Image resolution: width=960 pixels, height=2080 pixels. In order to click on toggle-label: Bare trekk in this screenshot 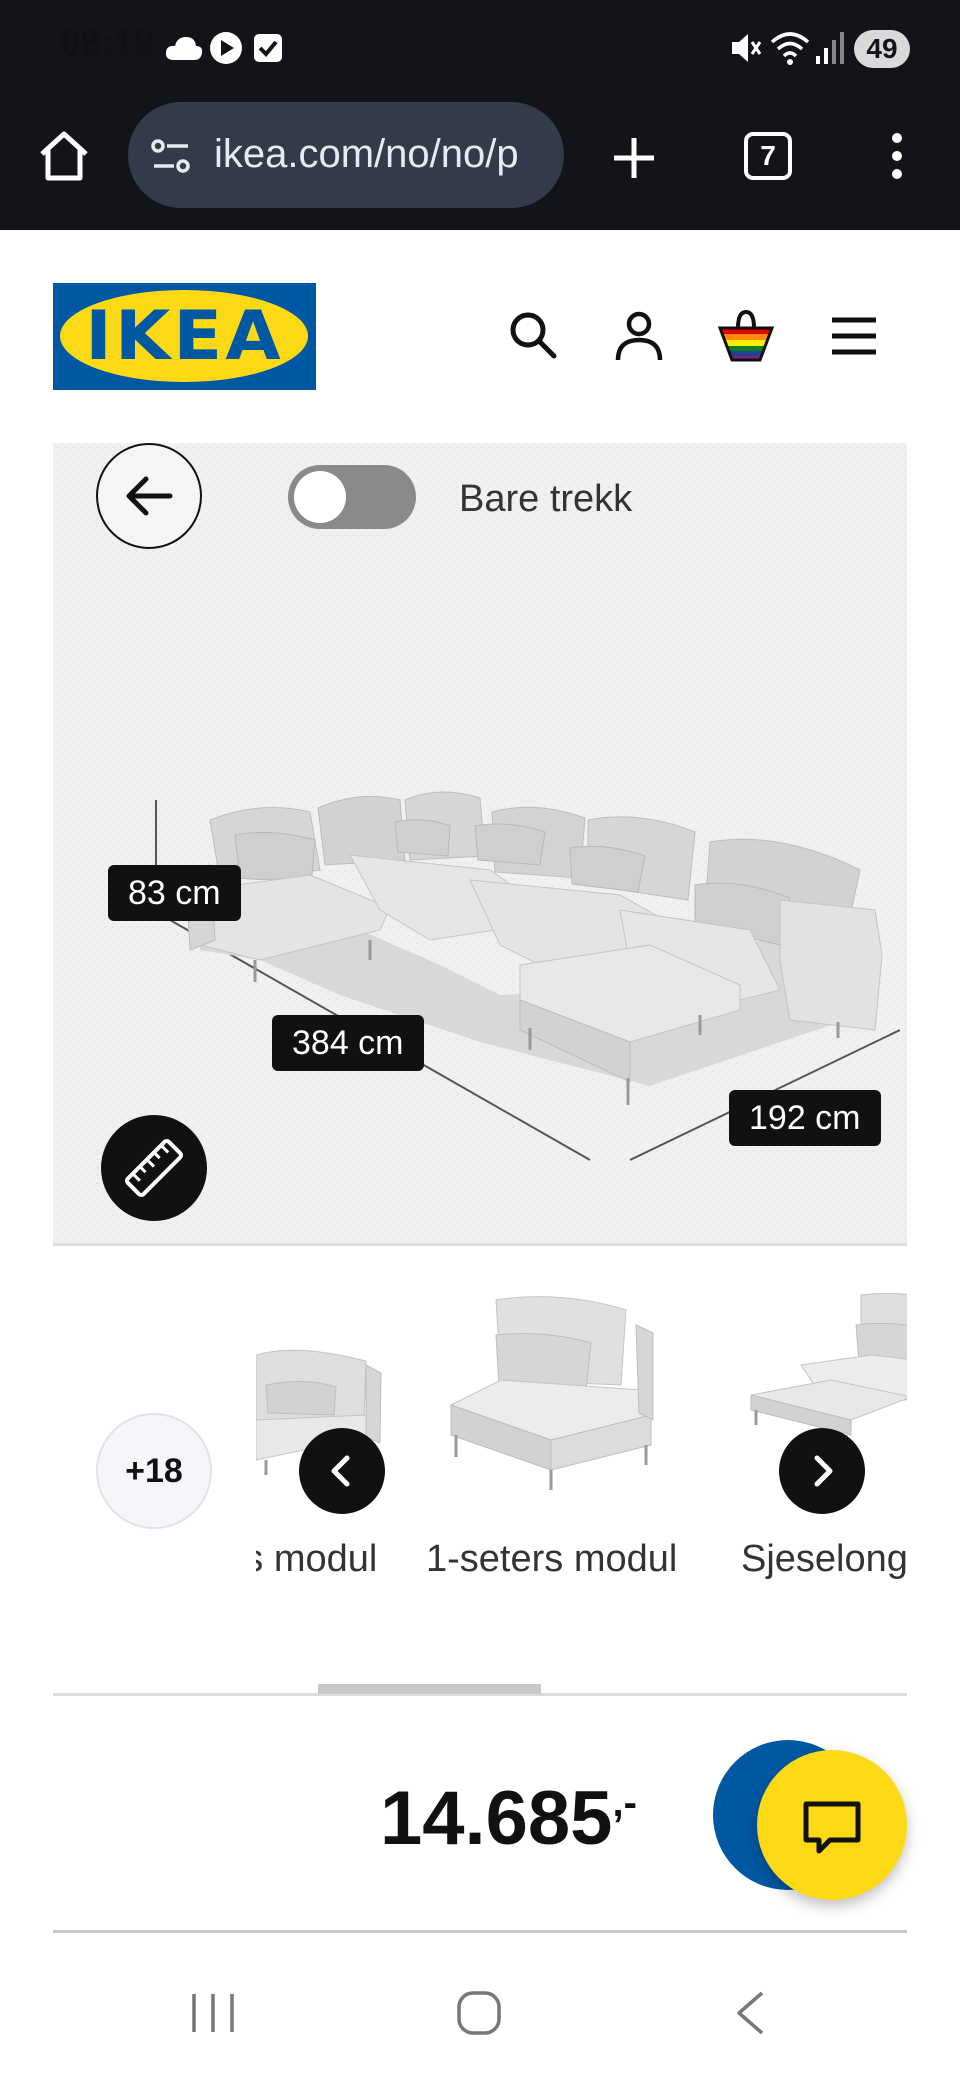, I will do `click(546, 499)`.